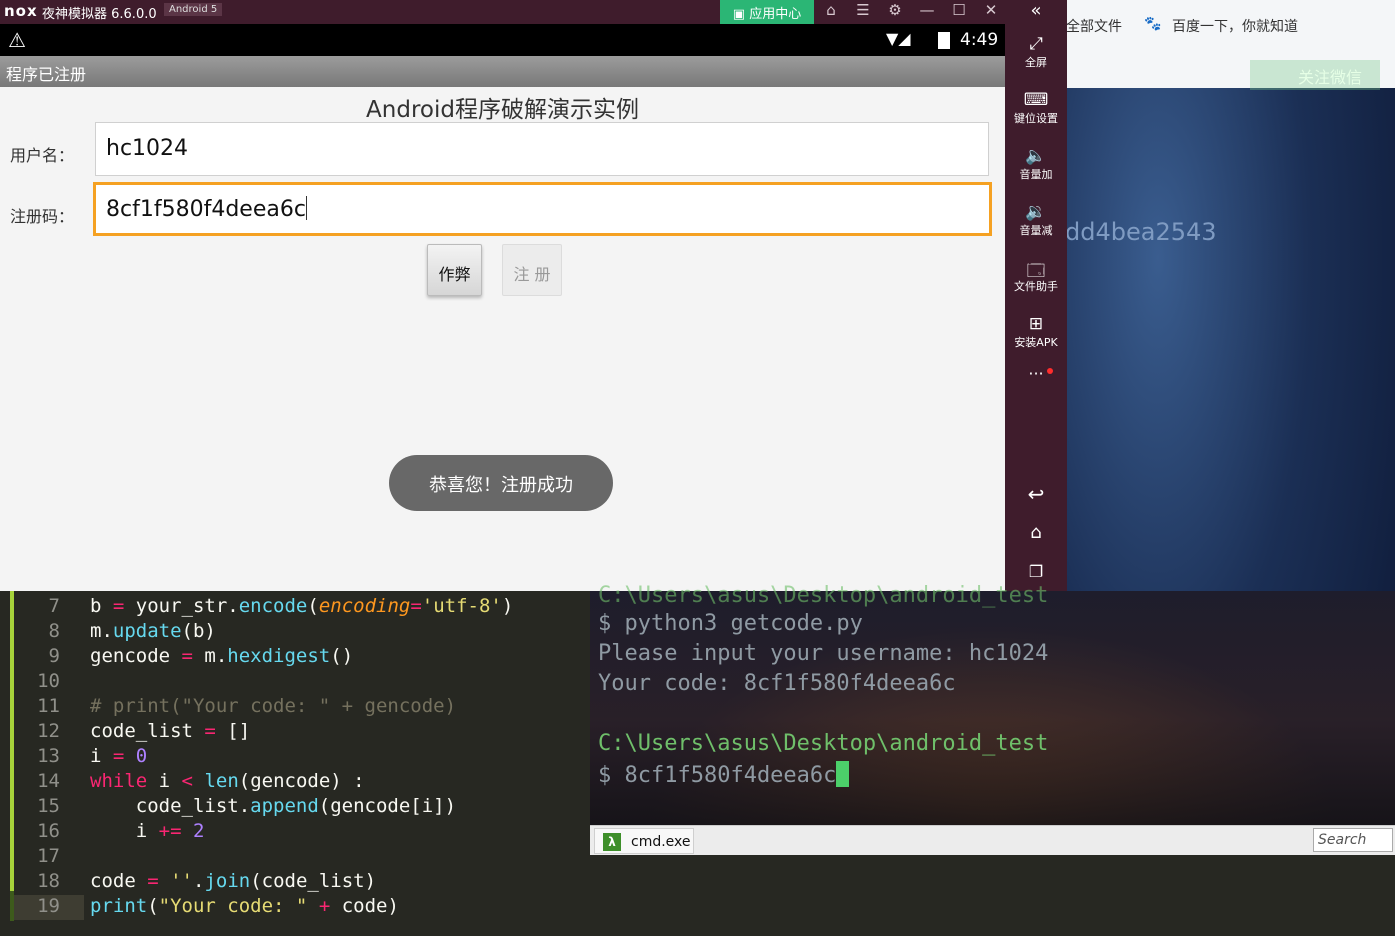 Image resolution: width=1395 pixels, height=936 pixels. Describe the element at coordinates (823, 653) in the screenshot. I see `terminal-prompt: Please input your username: hc1024` at that location.